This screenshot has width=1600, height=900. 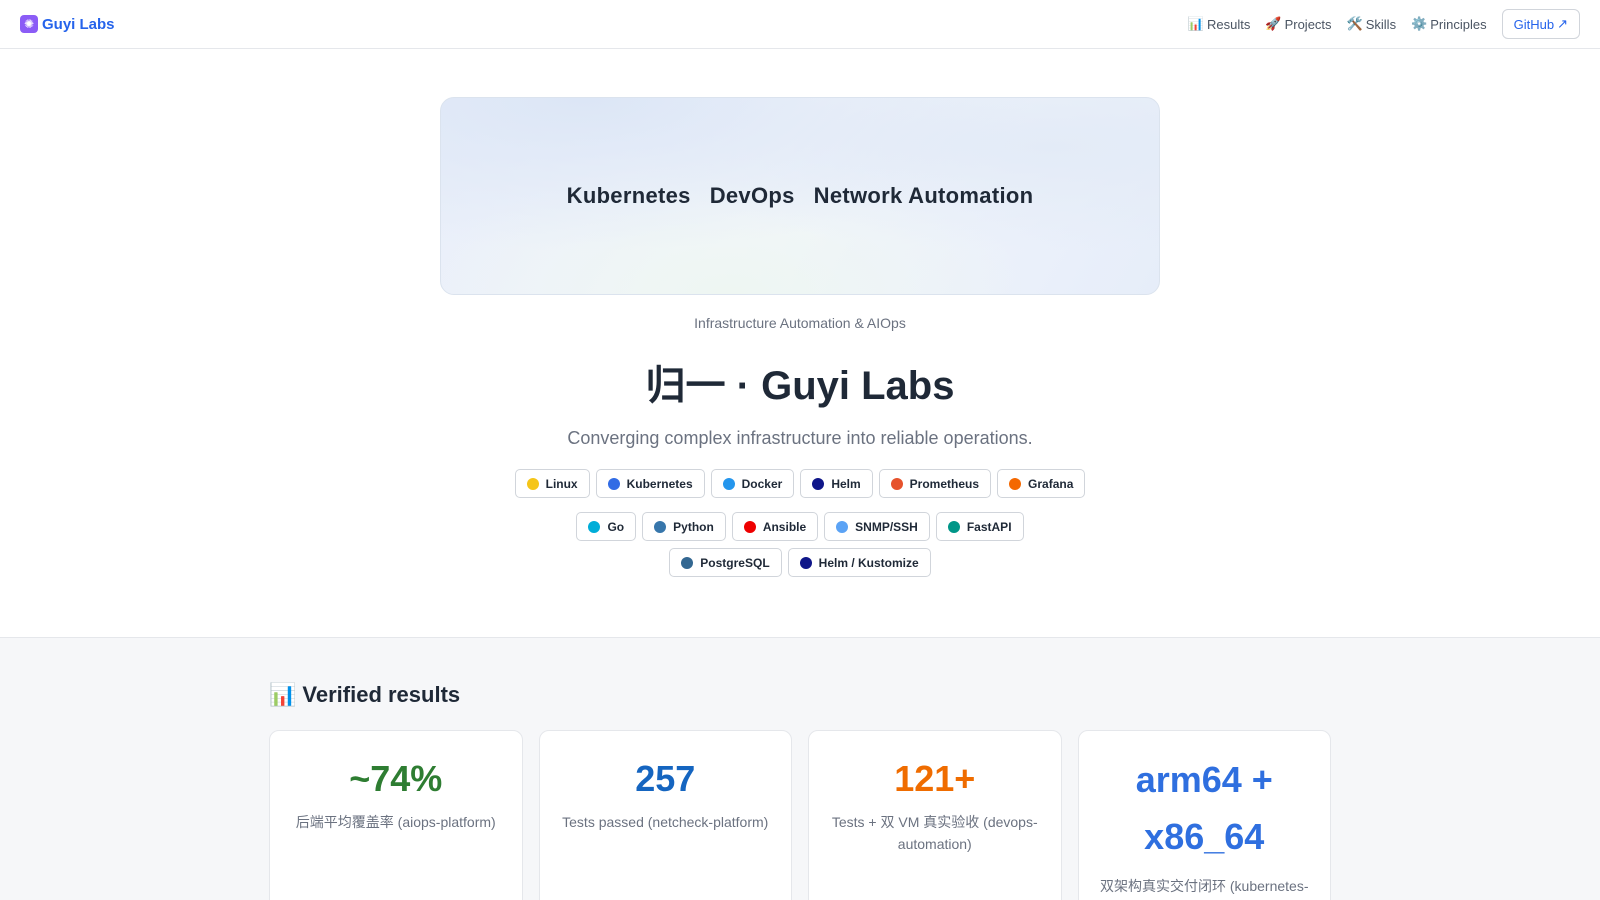 What do you see at coordinates (78, 24) in the screenshot?
I see `brand-name: Guyi Labs` at bounding box center [78, 24].